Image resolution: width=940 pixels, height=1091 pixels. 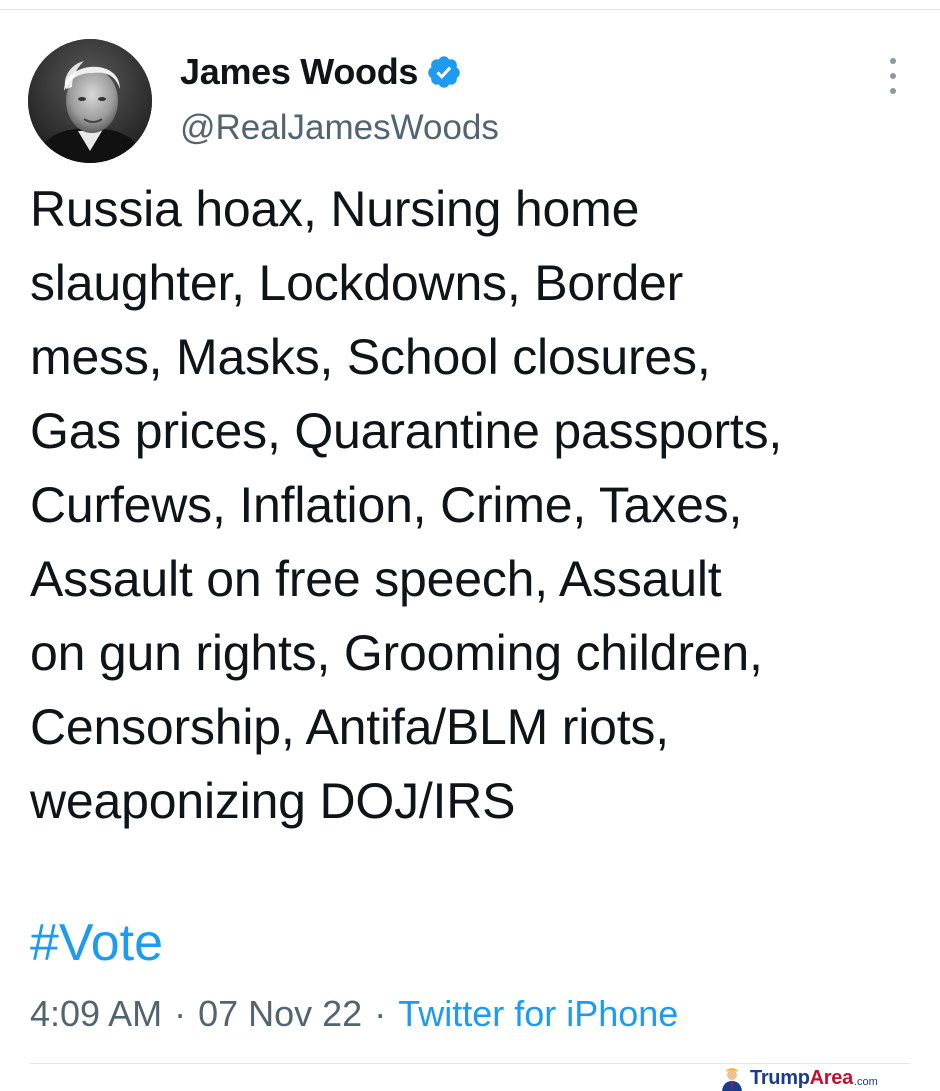 What do you see at coordinates (470, 1063) in the screenshot?
I see `bottom-divider` at bounding box center [470, 1063].